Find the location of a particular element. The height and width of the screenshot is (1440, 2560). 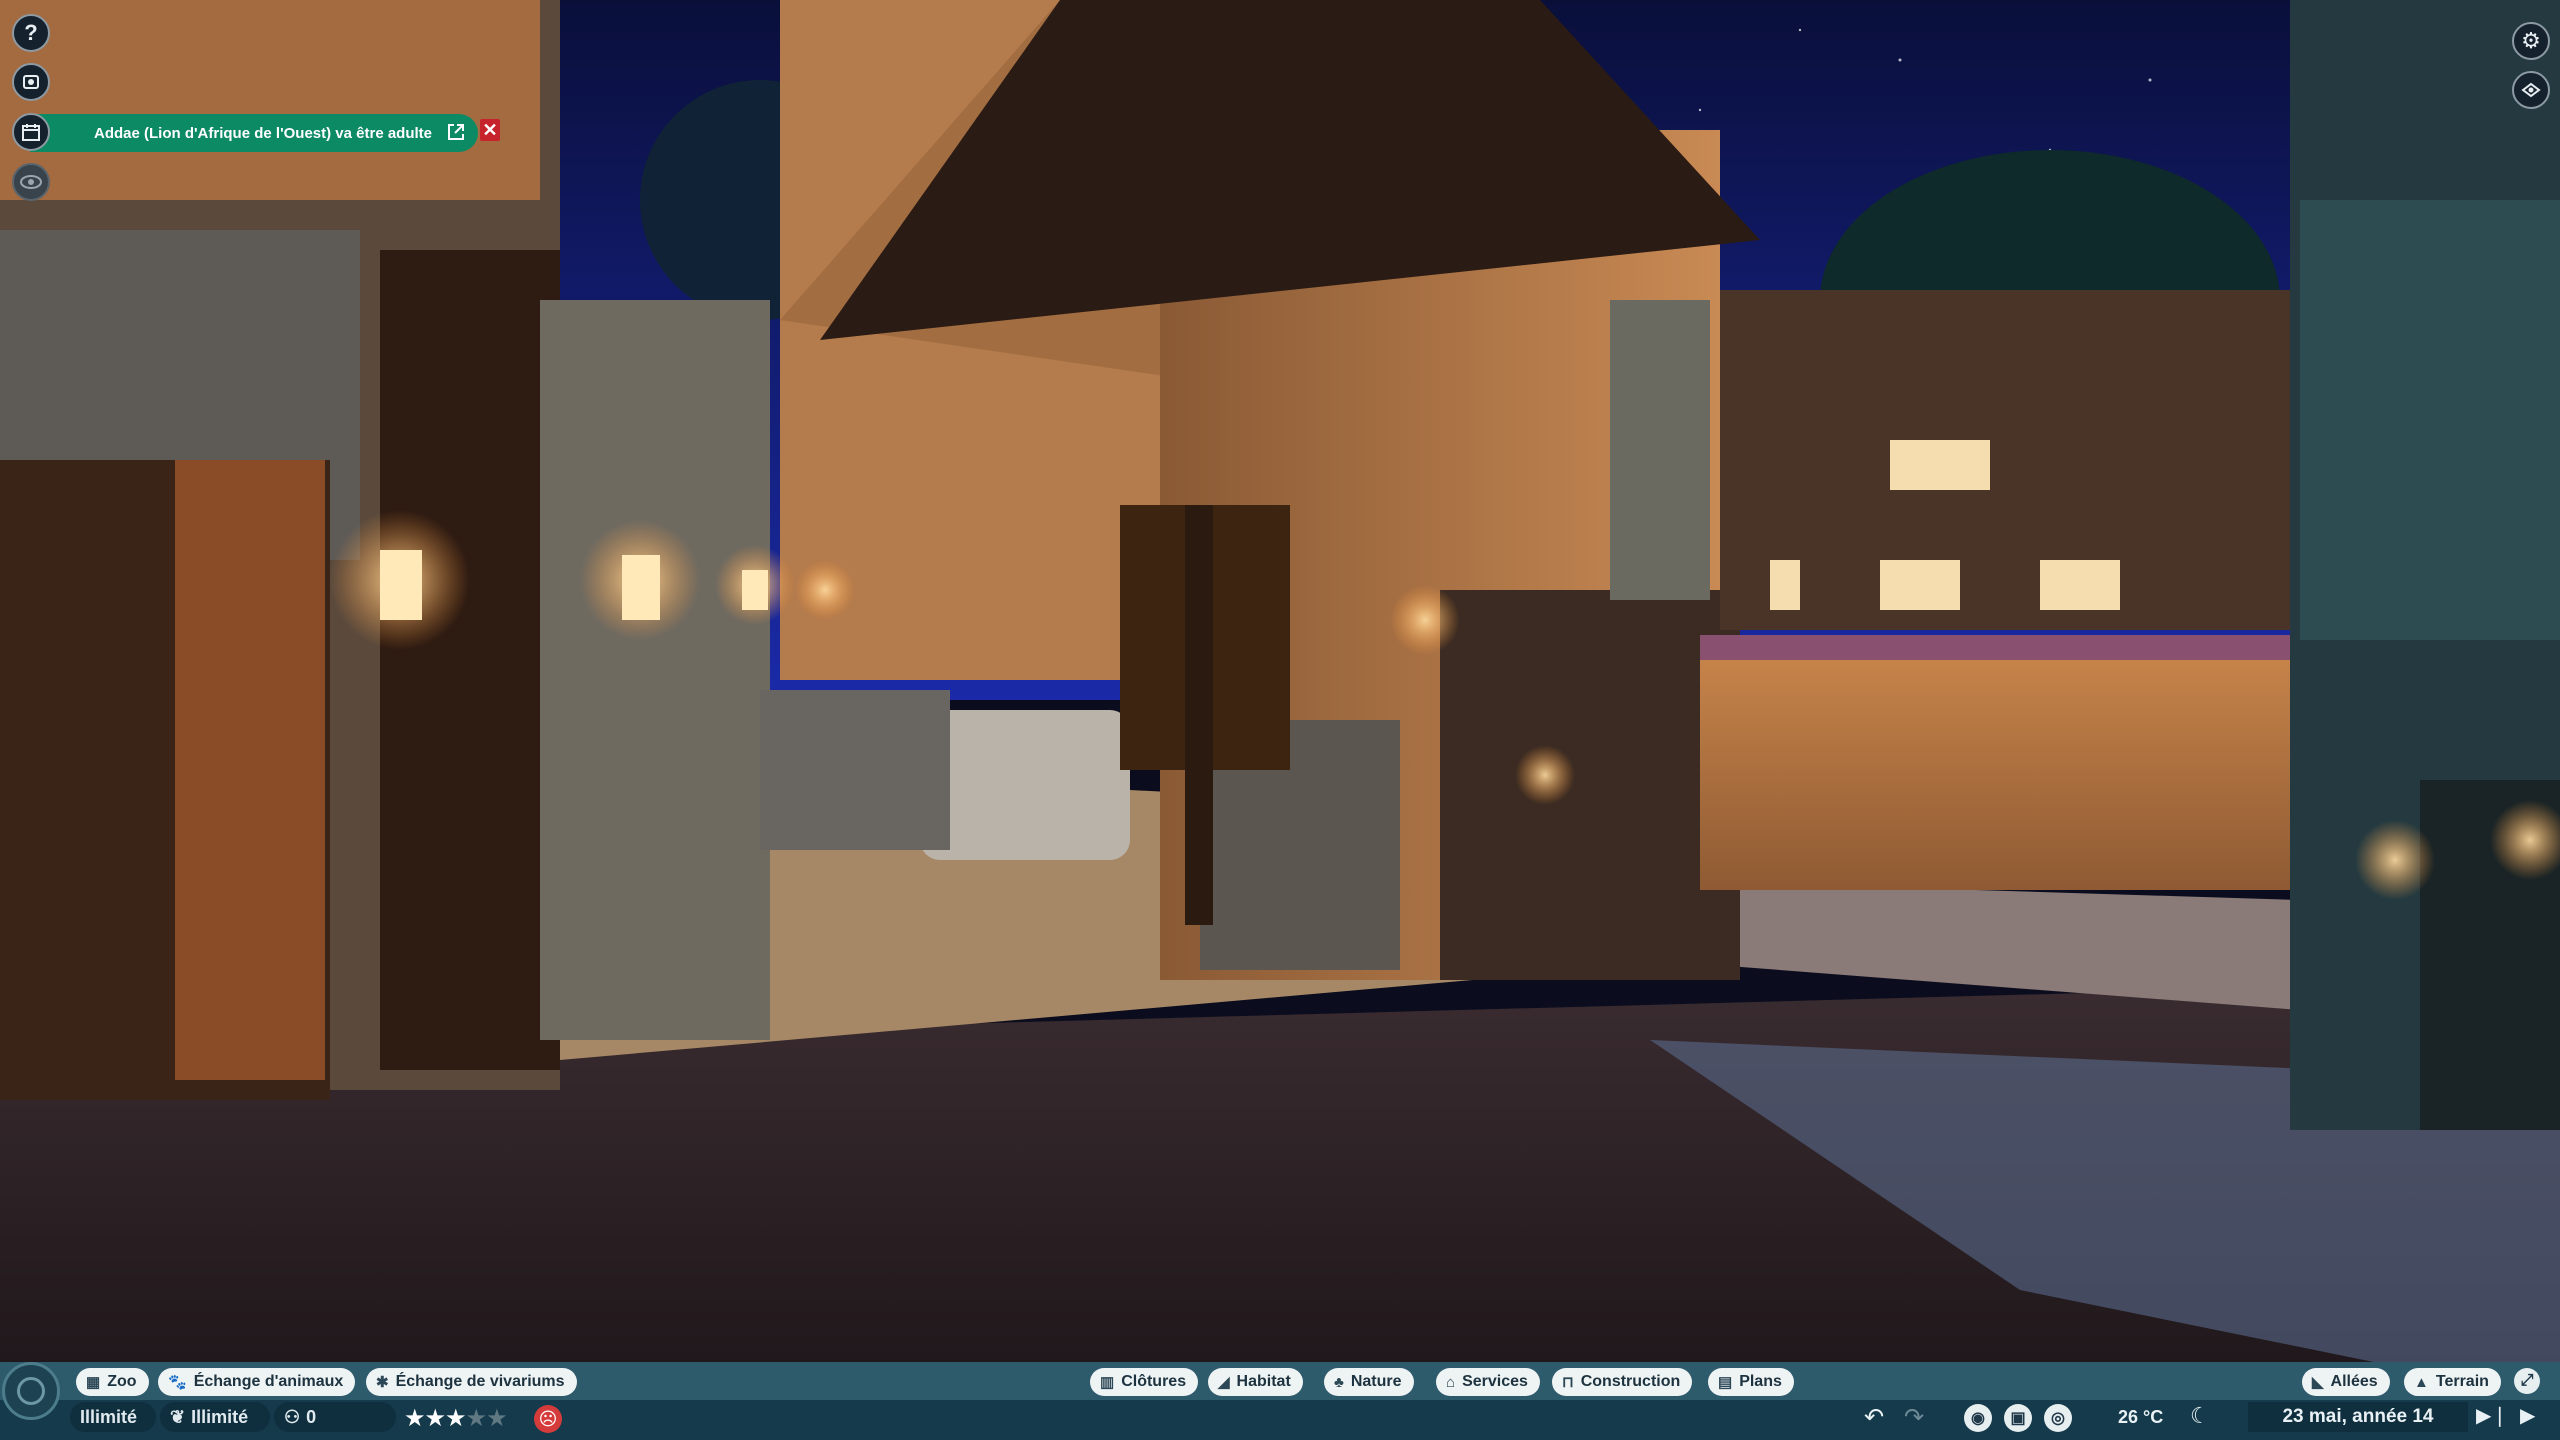

play-icon: ▶ is located at coordinates (2527, 1415).